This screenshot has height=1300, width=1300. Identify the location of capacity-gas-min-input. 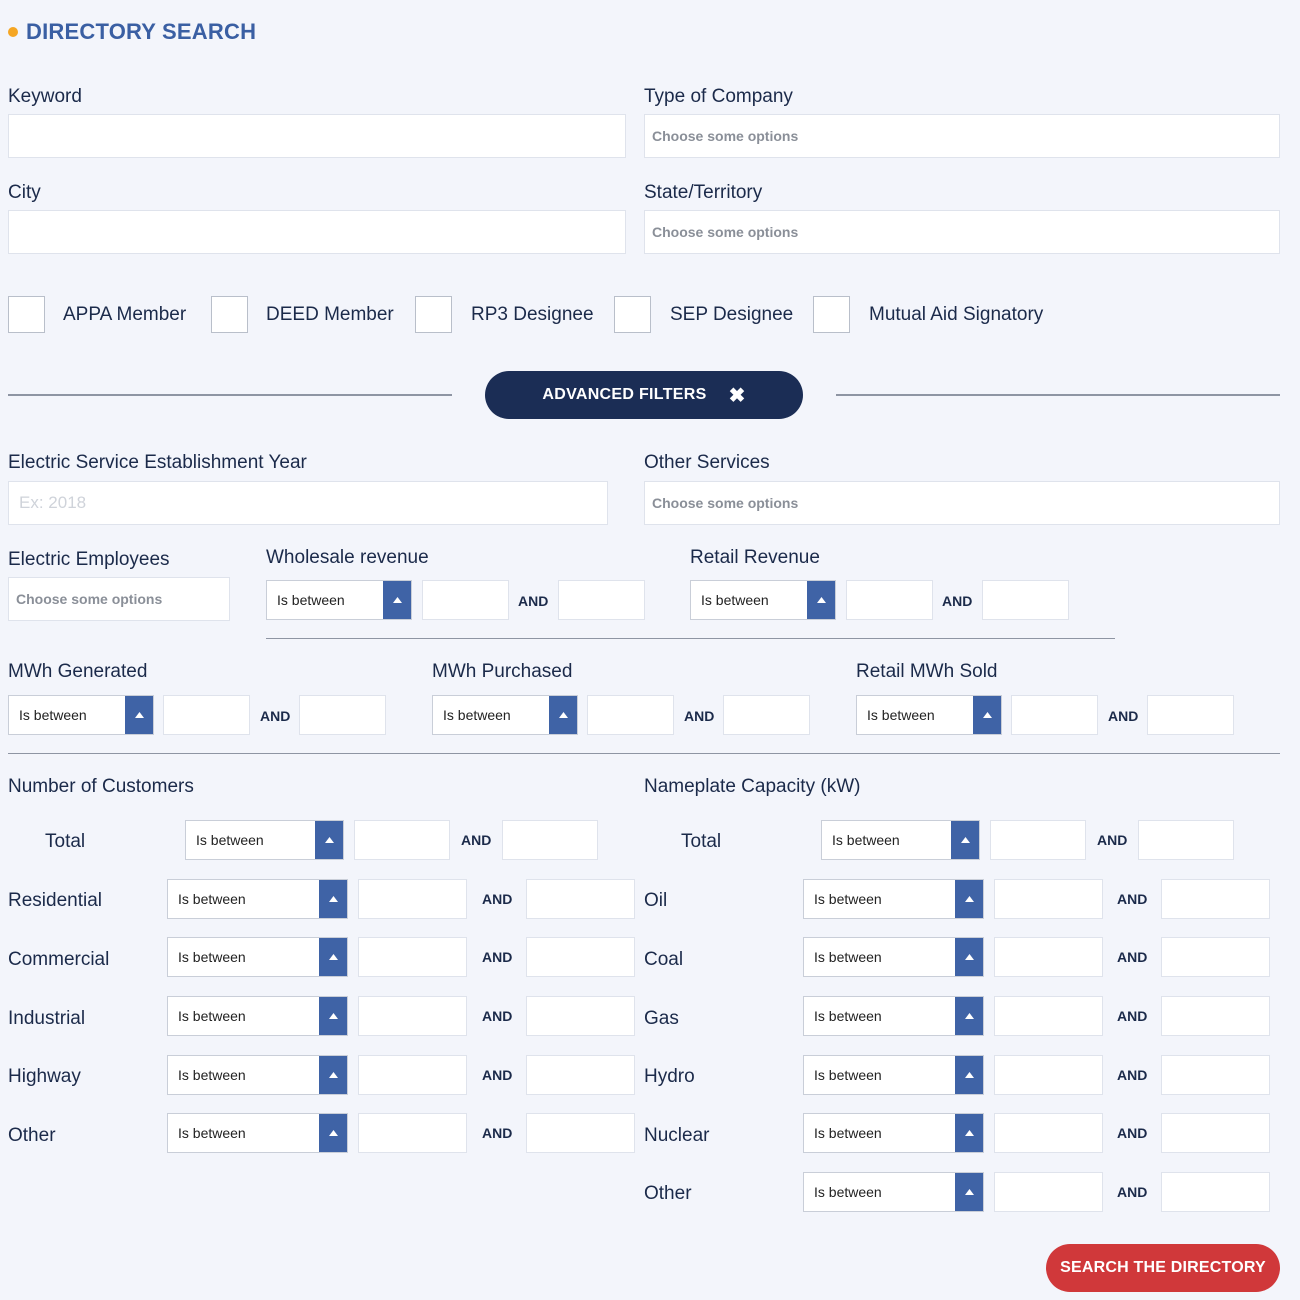
(1048, 1016).